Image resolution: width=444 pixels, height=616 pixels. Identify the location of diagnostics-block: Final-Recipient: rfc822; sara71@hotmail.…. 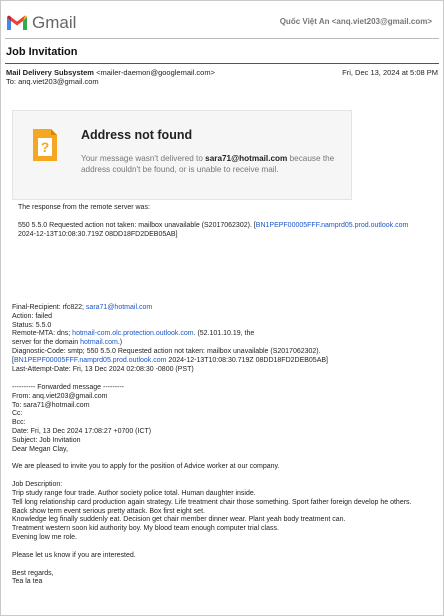
(224, 339).